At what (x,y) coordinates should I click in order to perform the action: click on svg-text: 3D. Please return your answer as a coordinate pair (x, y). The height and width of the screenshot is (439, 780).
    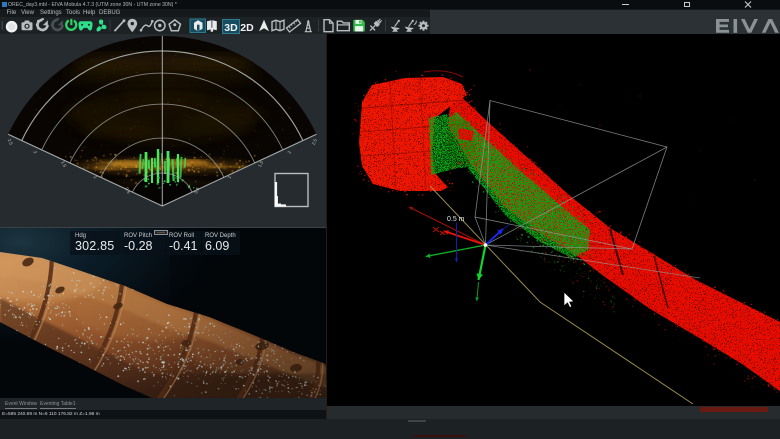
    Looking at the image, I should click on (231, 28).